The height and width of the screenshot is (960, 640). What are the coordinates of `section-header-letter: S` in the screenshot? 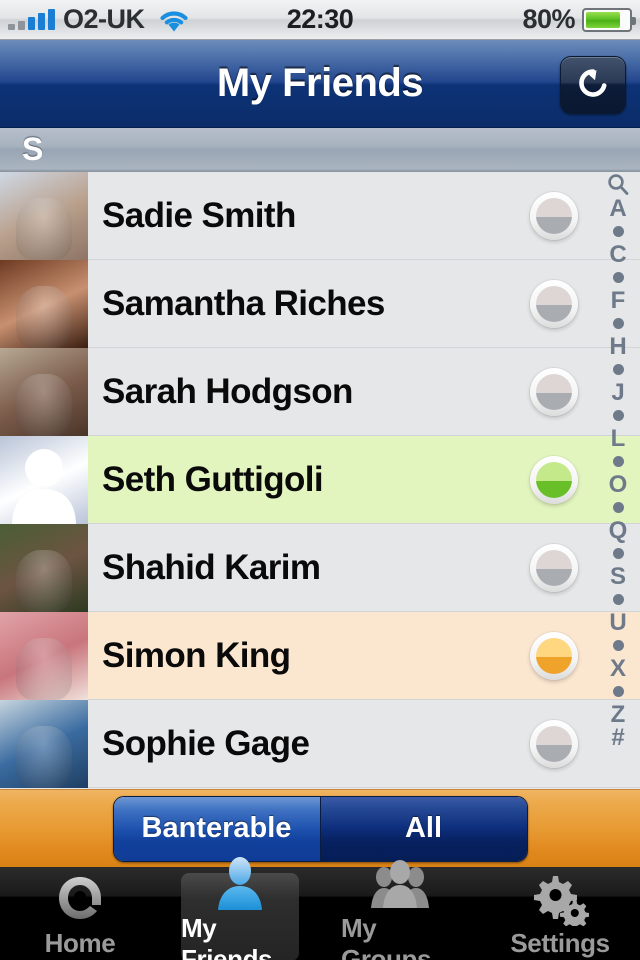 It's located at (33, 149).